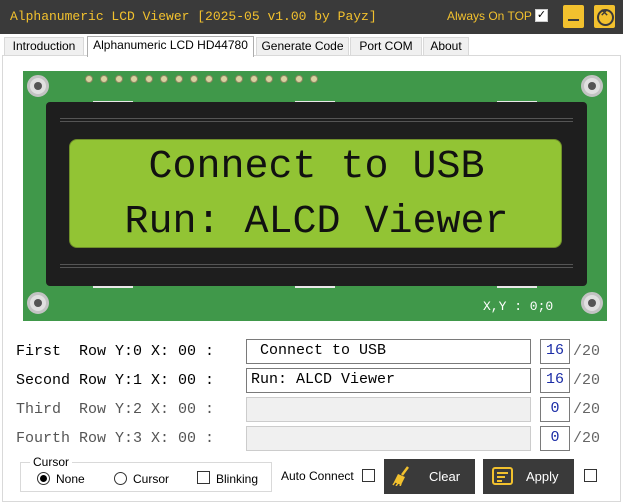 This screenshot has height=504, width=623. I want to click on close-button: ✕, so click(604, 16).